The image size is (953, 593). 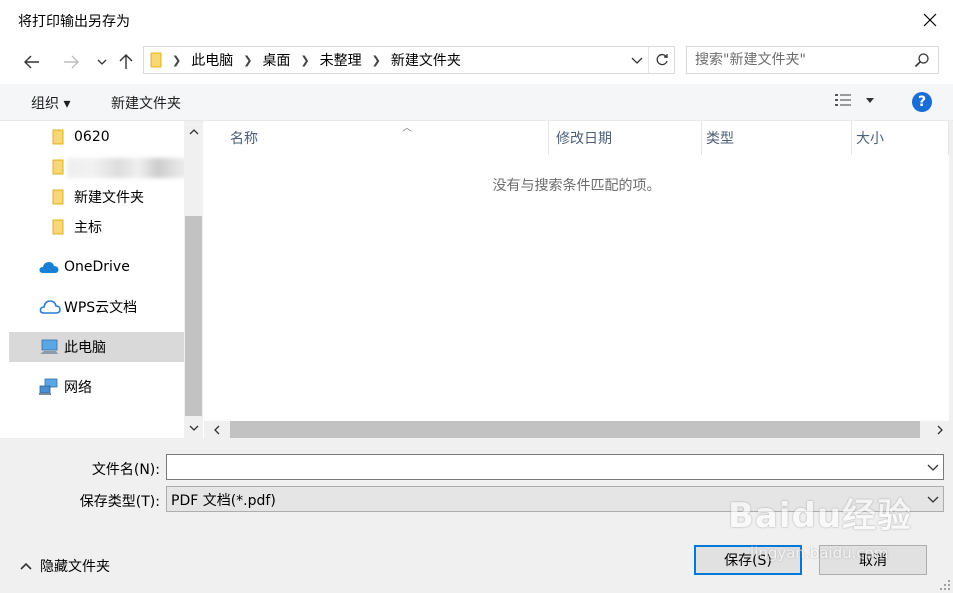 What do you see at coordinates (276, 60) in the screenshot?
I see `breadcrumb-item: 桌面` at bounding box center [276, 60].